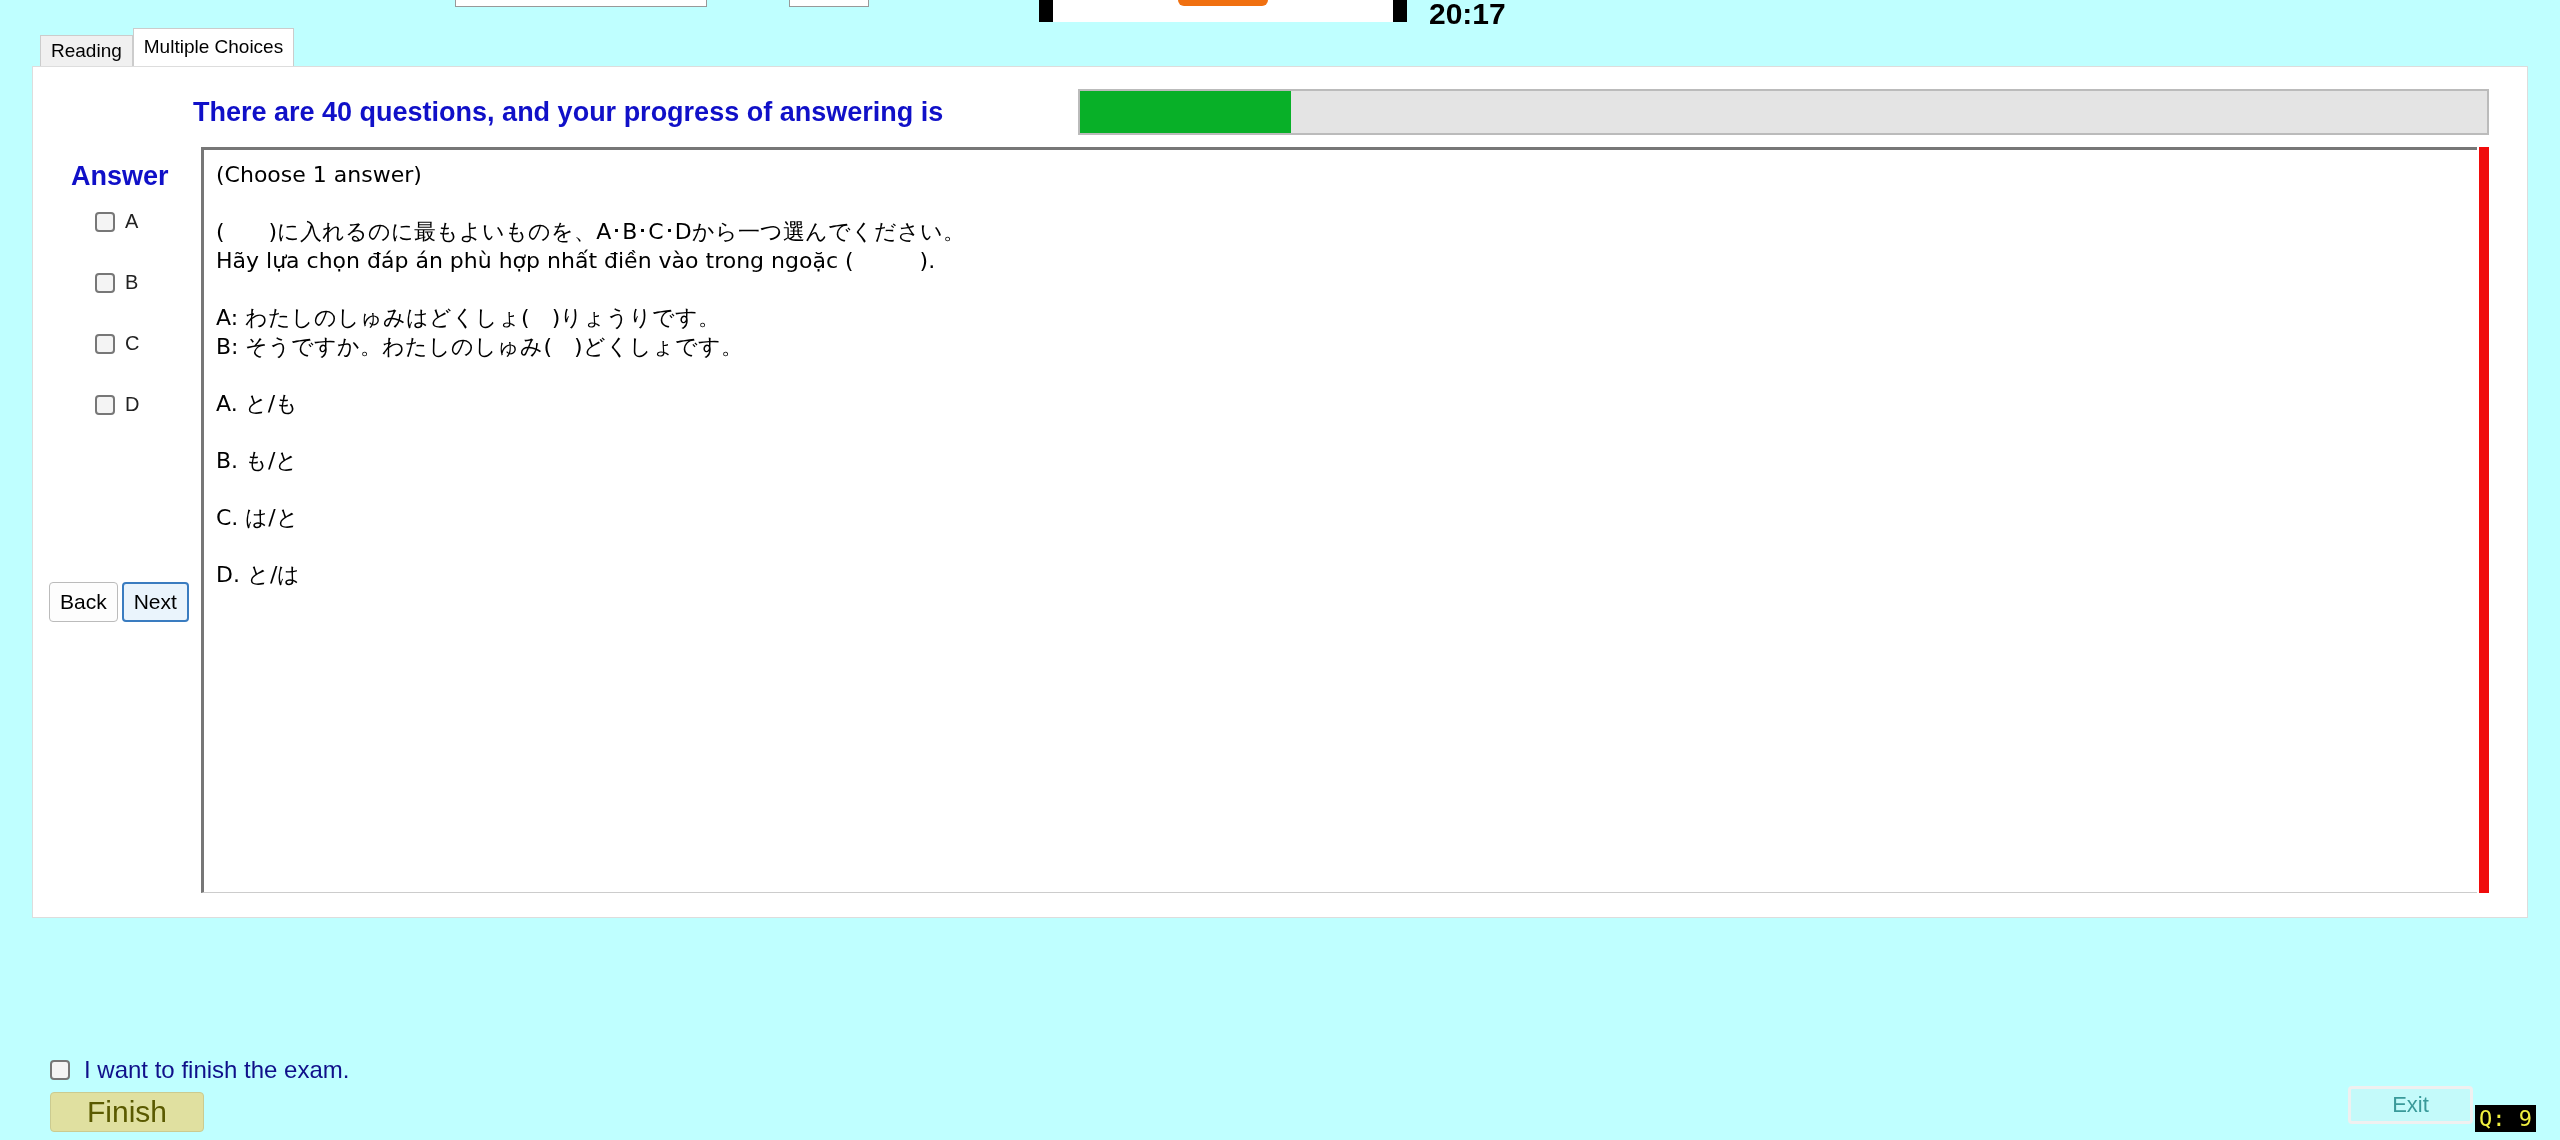 This screenshot has height=1140, width=2560. What do you see at coordinates (86, 50) in the screenshot?
I see `tab: Reading` at bounding box center [86, 50].